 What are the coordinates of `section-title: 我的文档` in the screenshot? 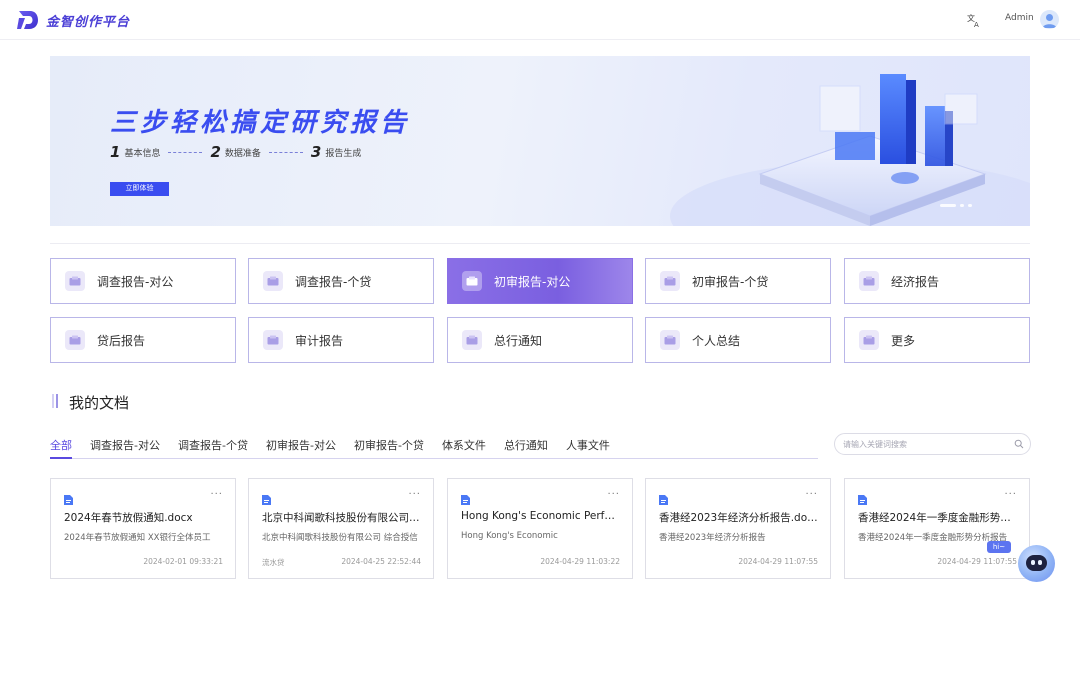 It's located at (99, 403).